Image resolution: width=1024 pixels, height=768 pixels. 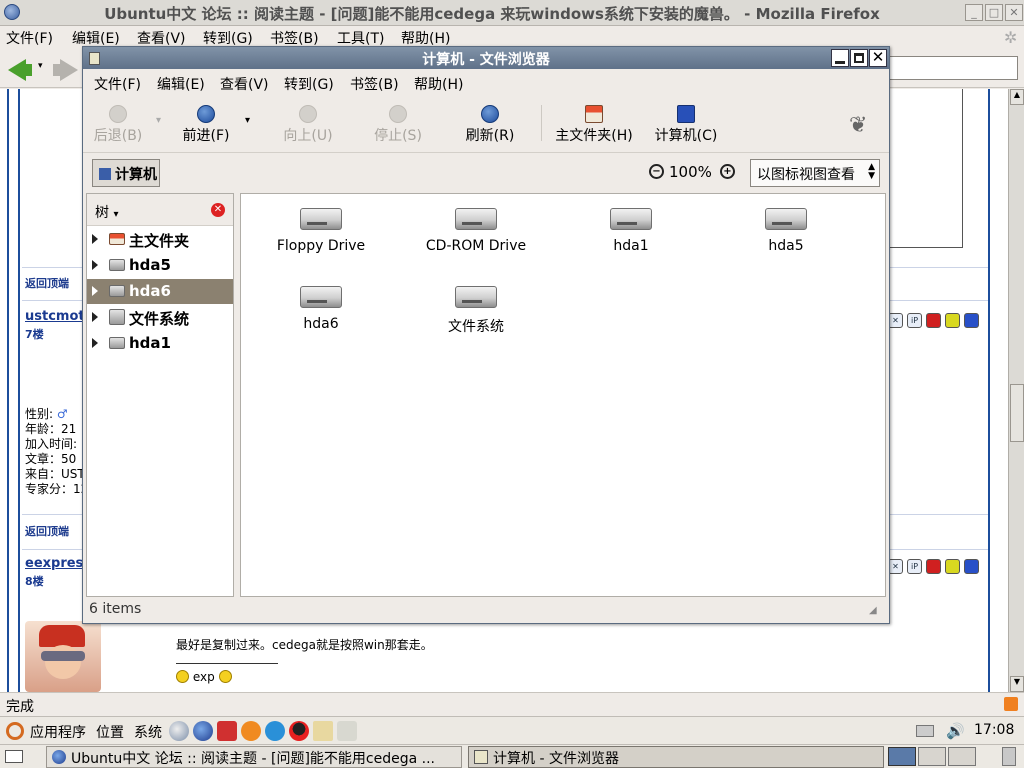 I want to click on up-button: 向上(U), so click(x=308, y=125).